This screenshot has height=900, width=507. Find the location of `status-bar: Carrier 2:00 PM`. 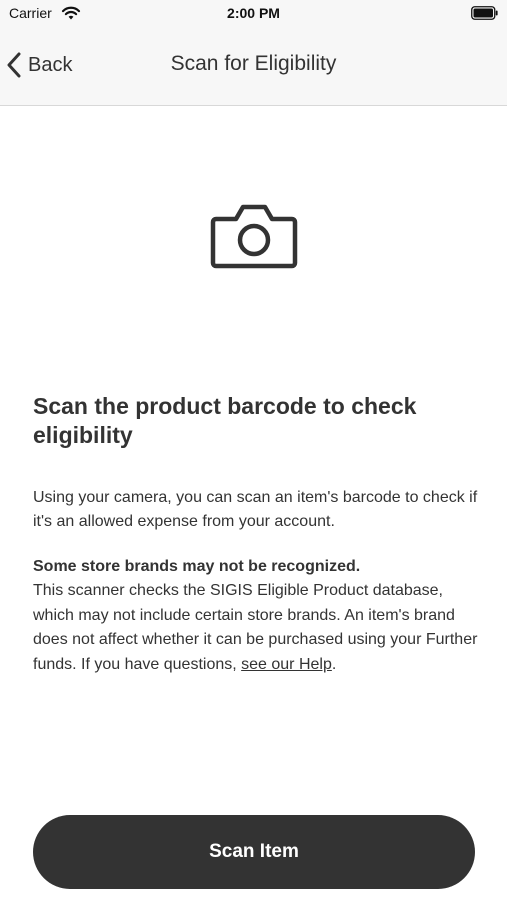

status-bar: Carrier 2:00 PM is located at coordinates (253, 13).